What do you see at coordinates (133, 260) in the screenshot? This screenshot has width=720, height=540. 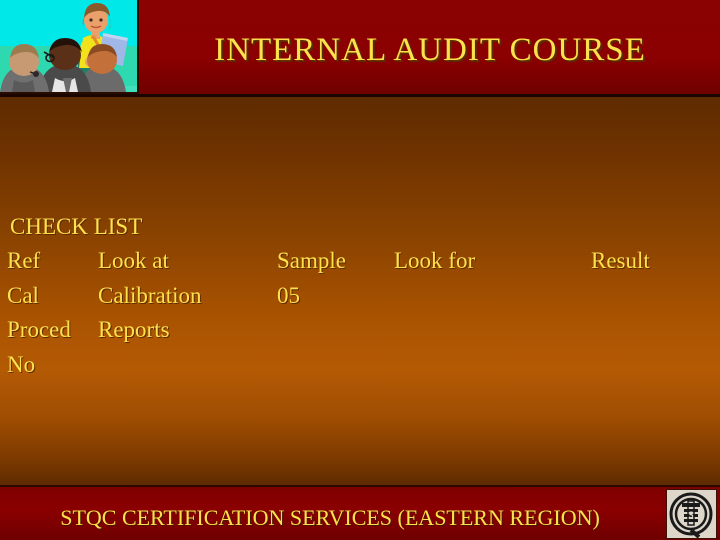 I see `cell-look-at: Look at` at bounding box center [133, 260].